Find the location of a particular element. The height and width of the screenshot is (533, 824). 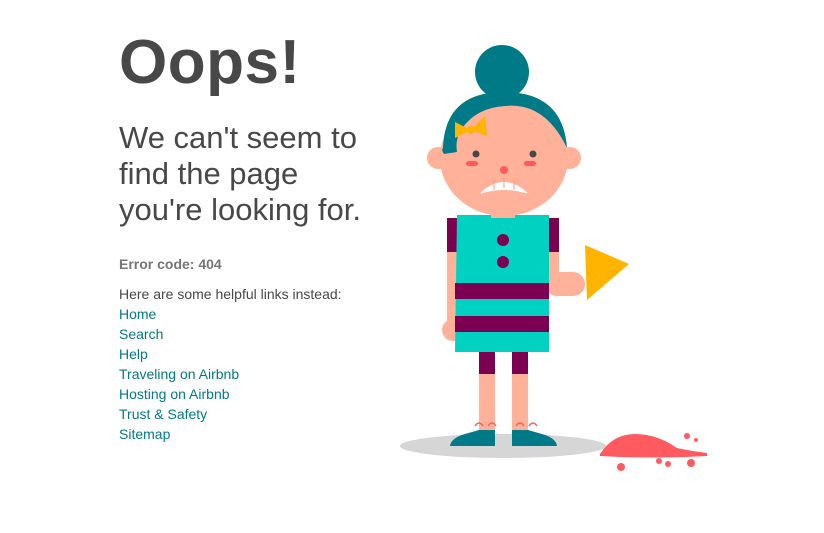

hosting-link: Hosting on Airbnb is located at coordinates (174, 394).